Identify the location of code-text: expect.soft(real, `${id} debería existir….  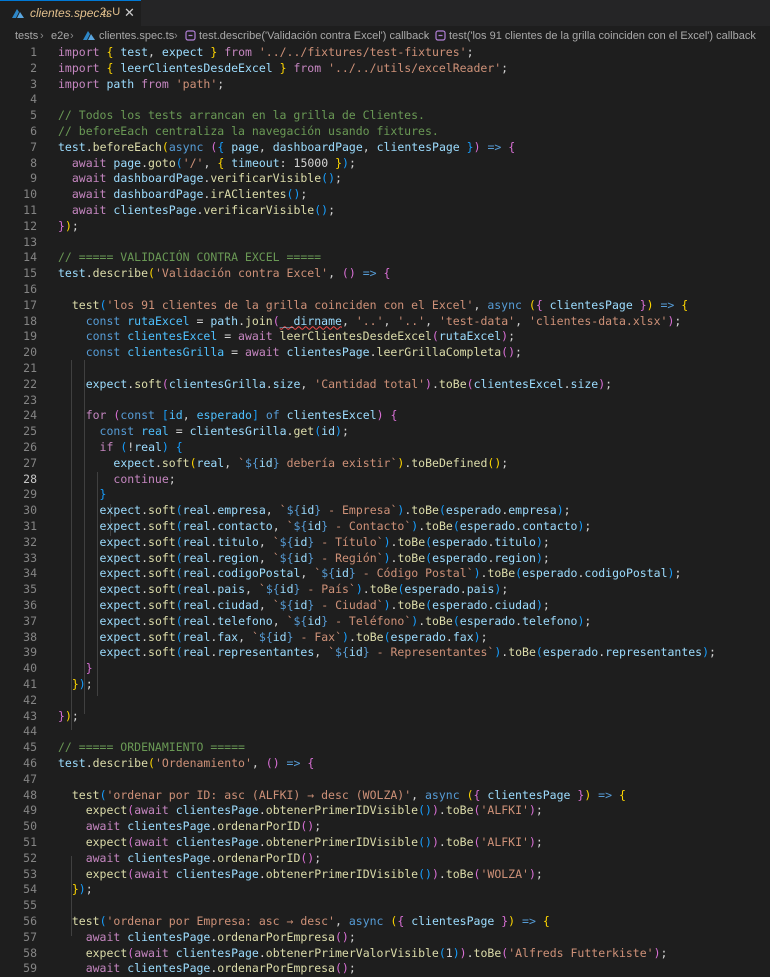
(311, 462).